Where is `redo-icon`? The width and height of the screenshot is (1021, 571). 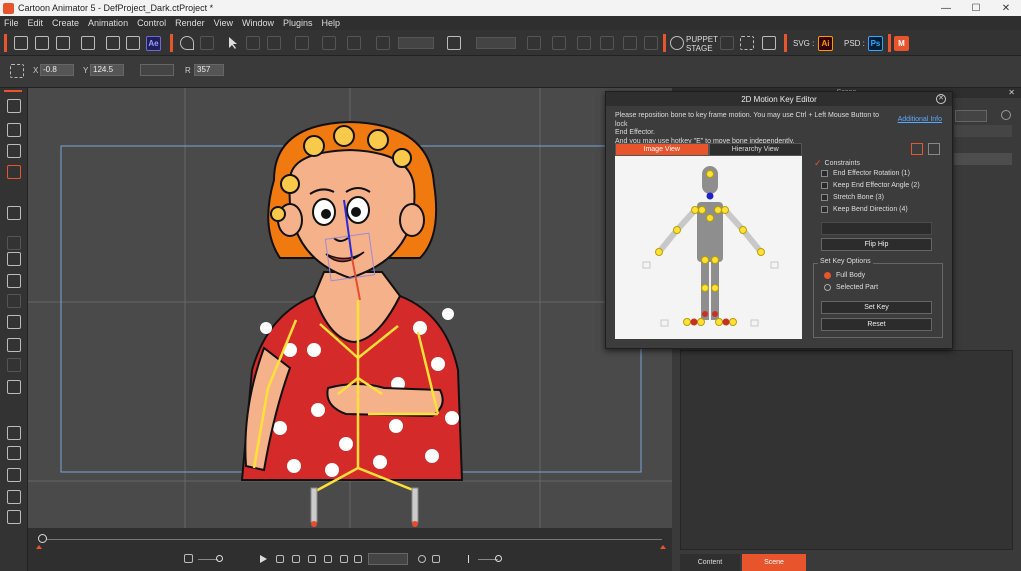
redo-icon is located at coordinates (207, 43).